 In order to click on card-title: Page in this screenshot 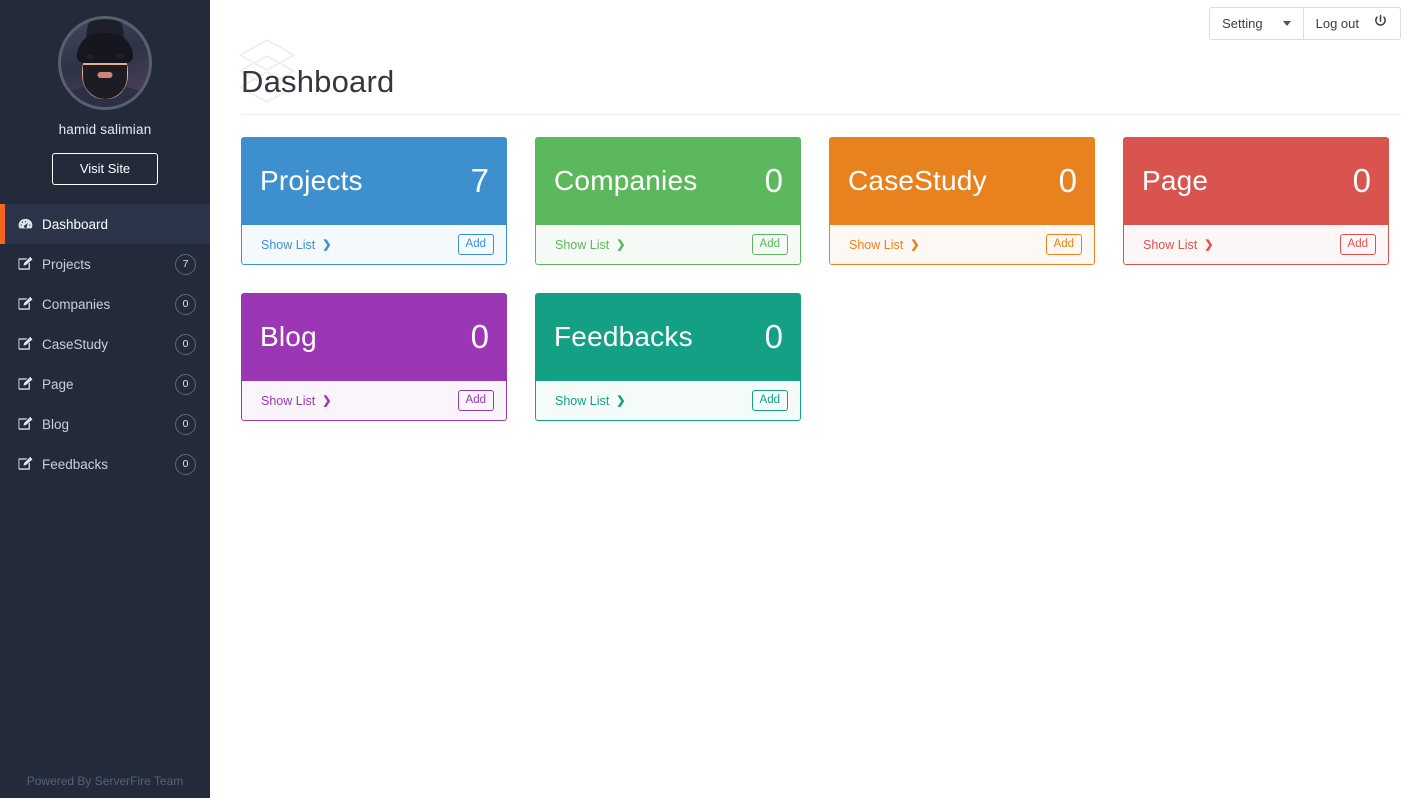, I will do `click(1175, 180)`.